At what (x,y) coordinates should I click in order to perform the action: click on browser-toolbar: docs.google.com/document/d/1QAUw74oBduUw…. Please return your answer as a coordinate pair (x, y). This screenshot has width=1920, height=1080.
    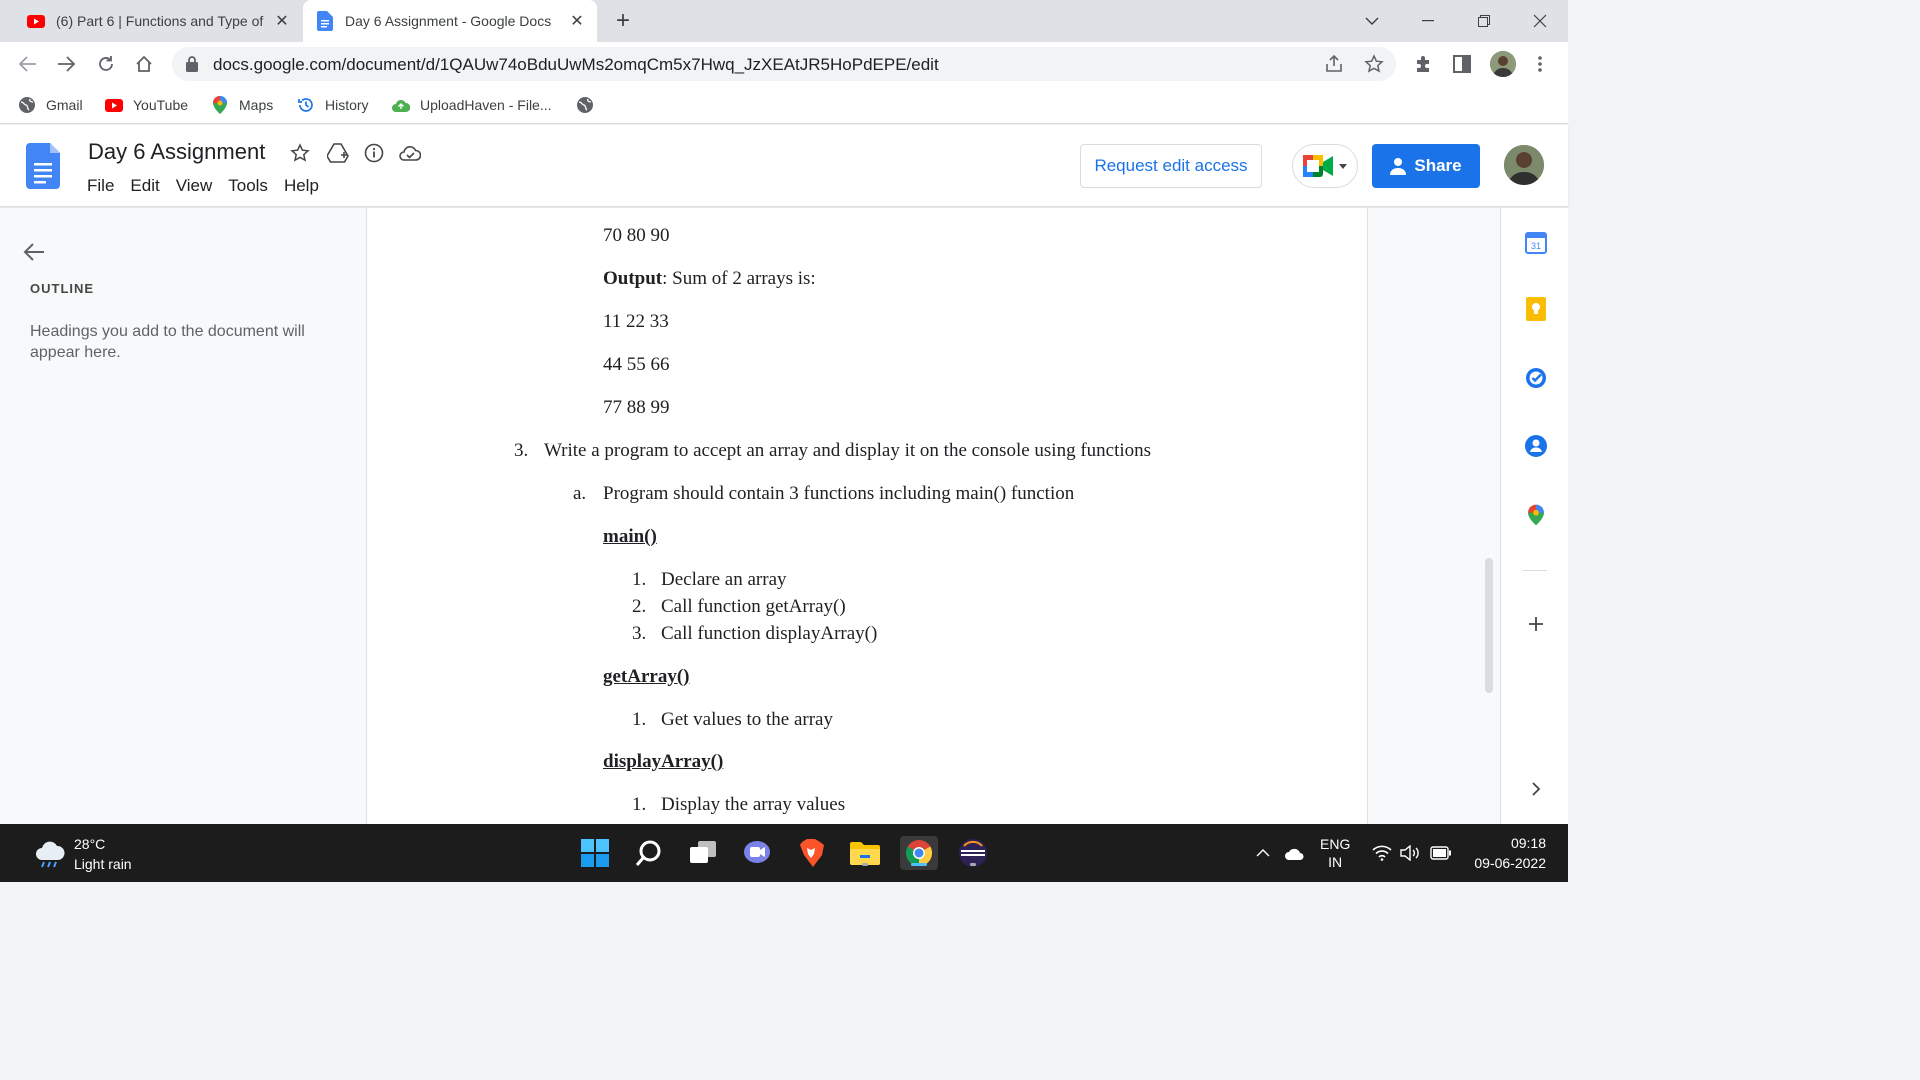
    Looking at the image, I should click on (784, 64).